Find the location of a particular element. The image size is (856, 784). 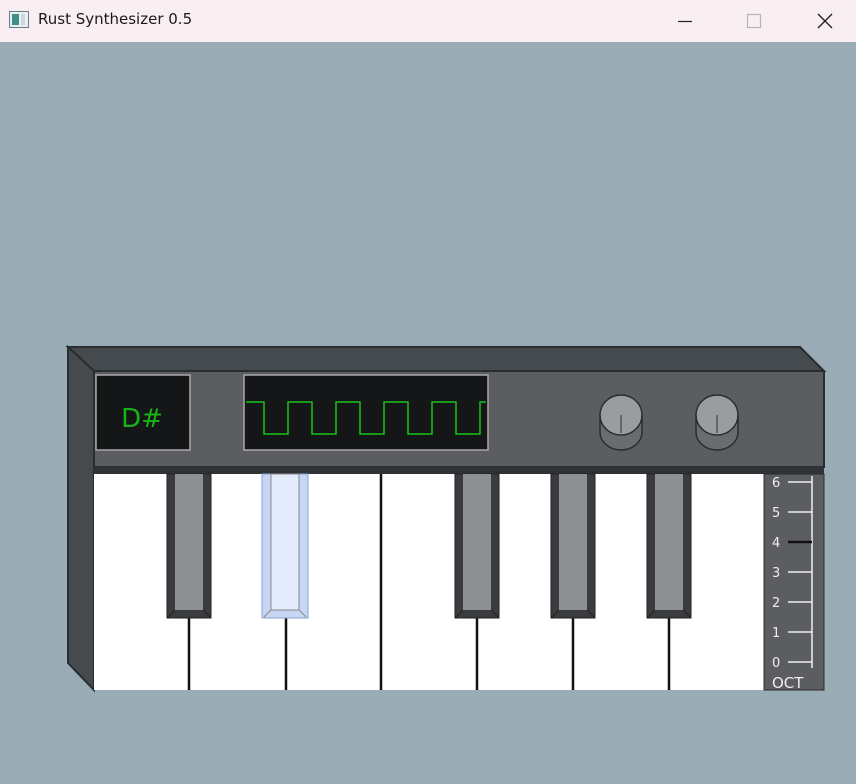

octave-selector: 6 5 4 3 2 1 0 OCT is located at coordinates (794, 582).